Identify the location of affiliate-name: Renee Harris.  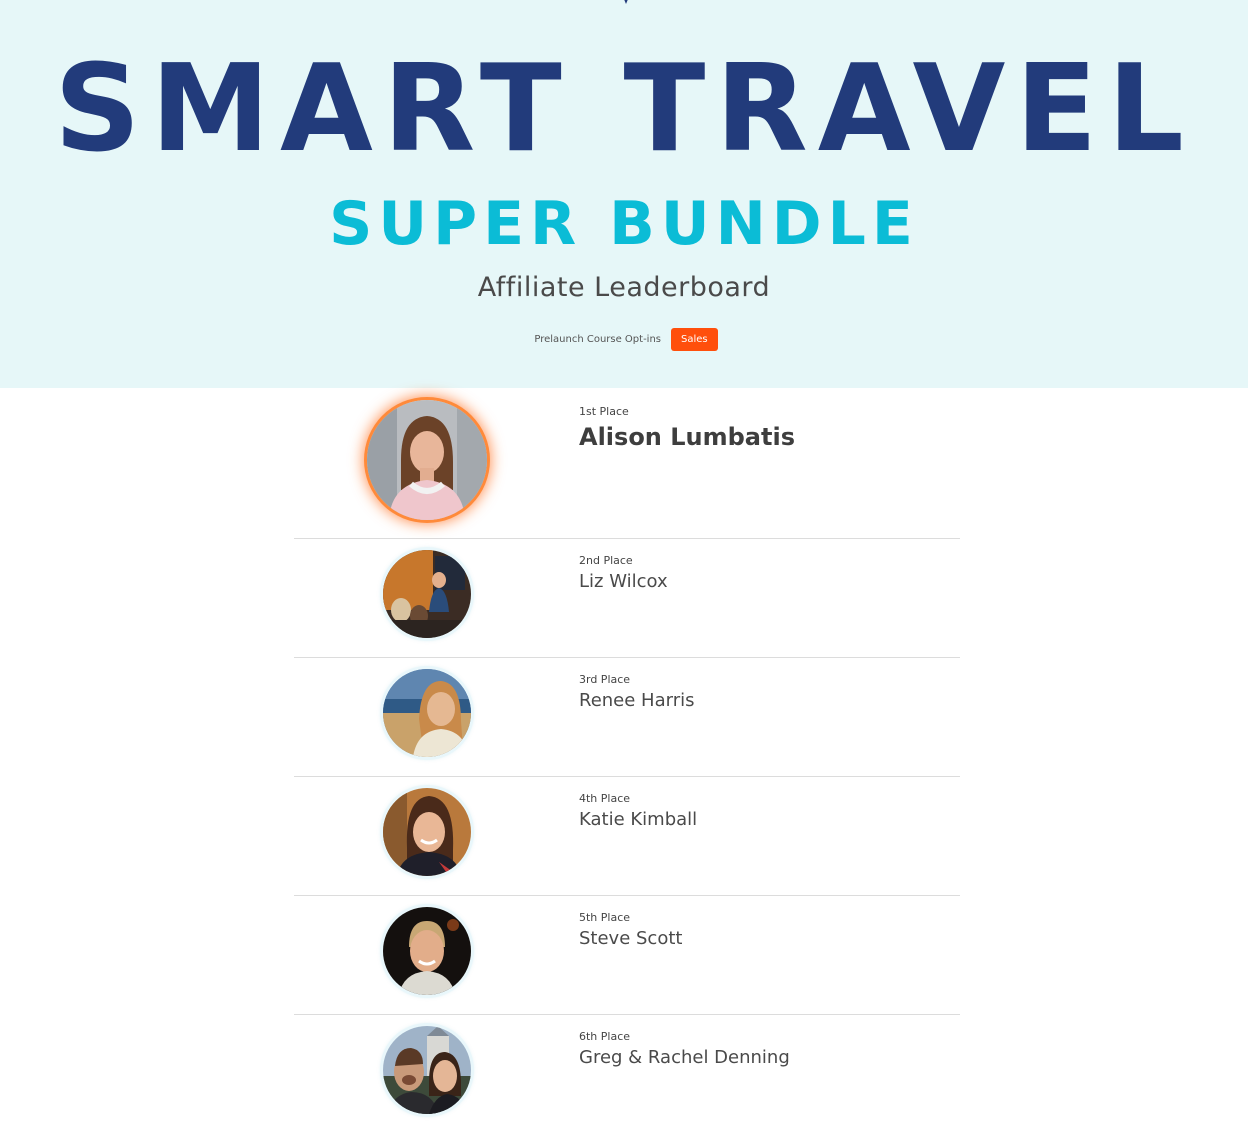
(637, 700).